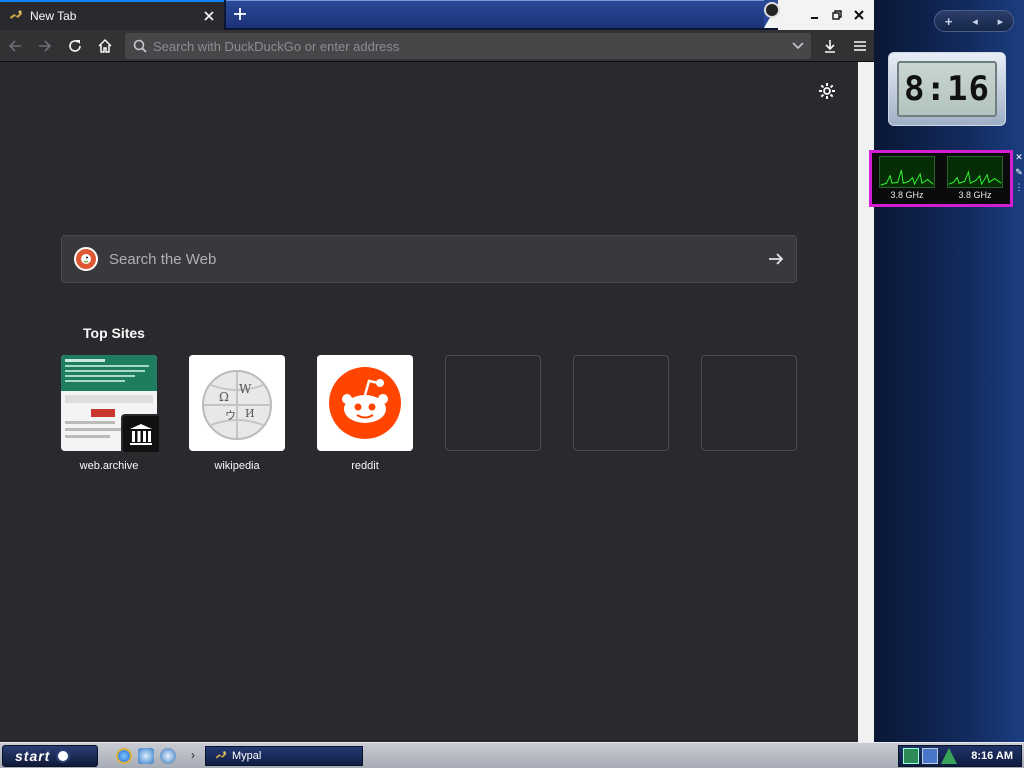 Image resolution: width=1024 pixels, height=768 pixels. I want to click on back-button, so click(15, 46).